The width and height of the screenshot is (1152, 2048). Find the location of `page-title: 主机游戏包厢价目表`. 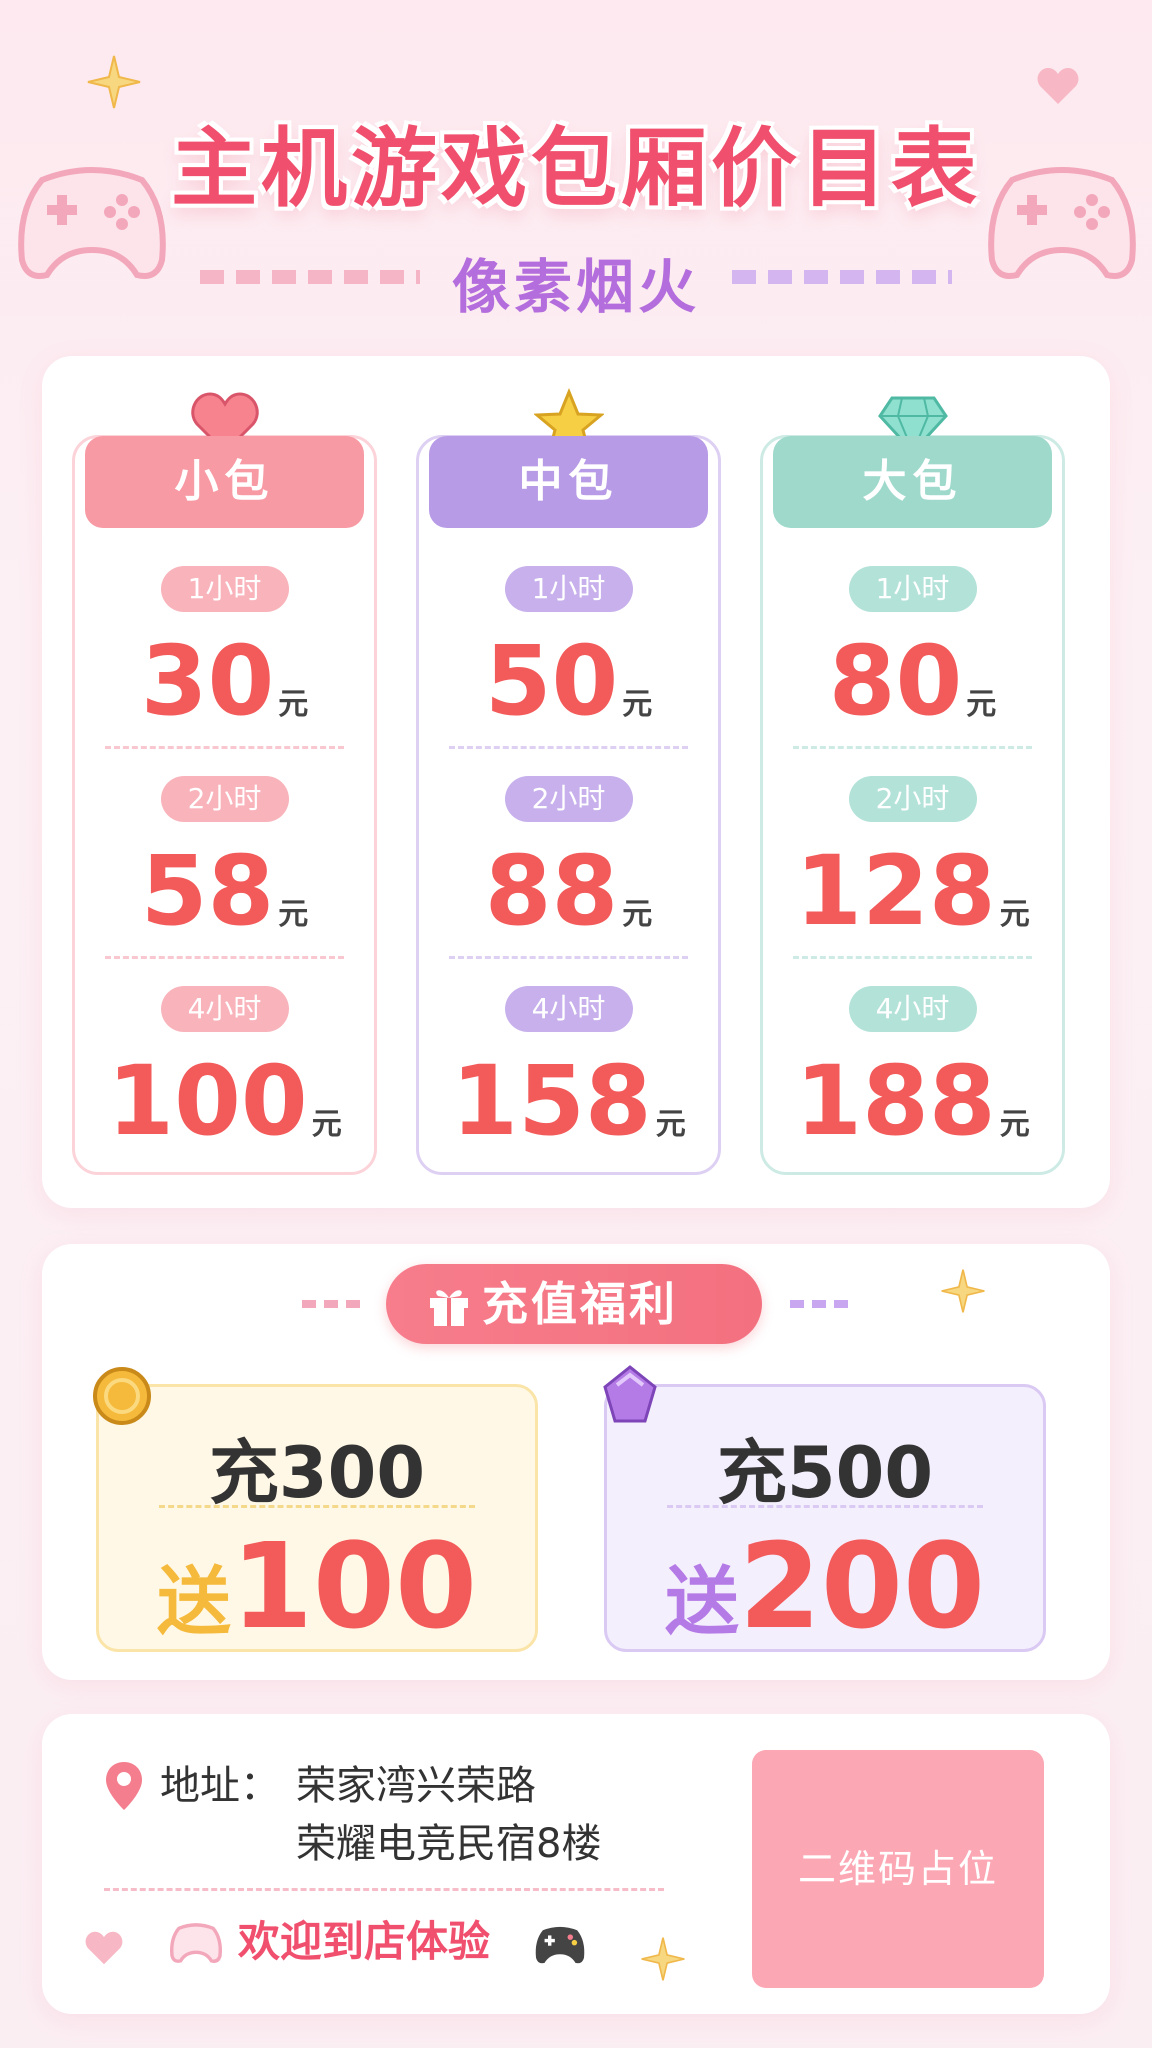

page-title: 主机游戏包厢价目表 is located at coordinates (576, 169).